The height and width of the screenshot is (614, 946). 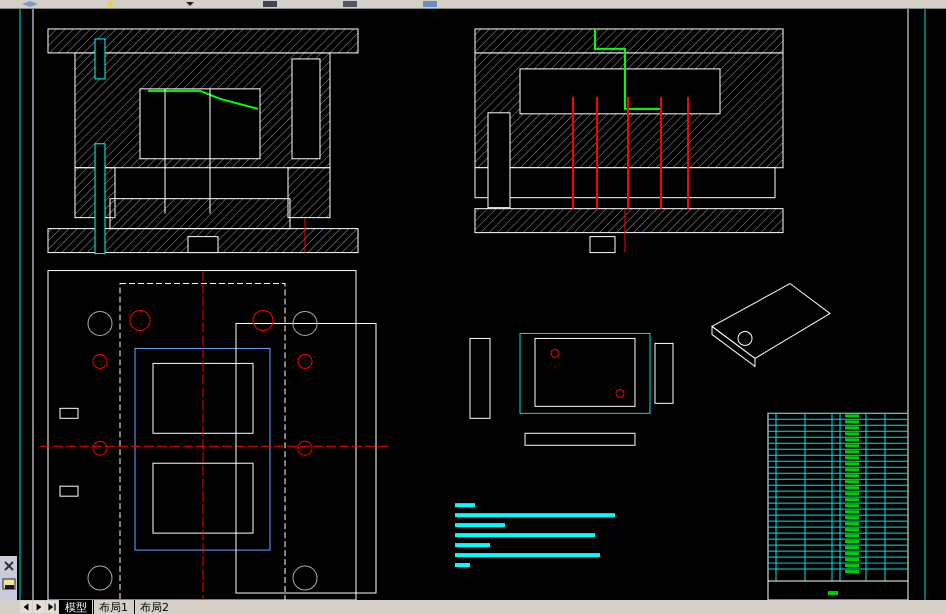 What do you see at coordinates (75, 607) in the screenshot?
I see `layout-tab: 模型` at bounding box center [75, 607].